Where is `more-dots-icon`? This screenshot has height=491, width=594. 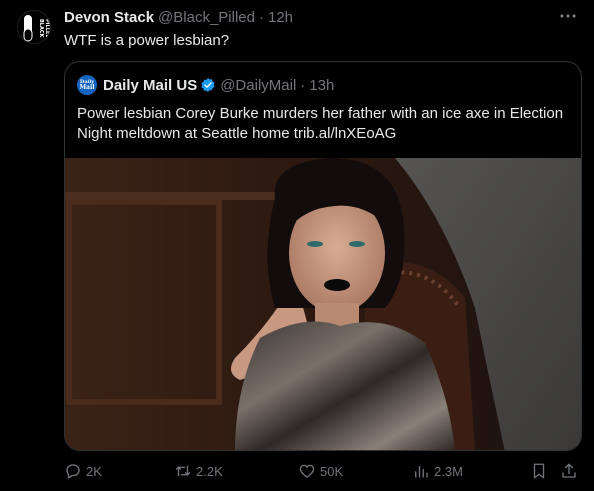 more-dots-icon is located at coordinates (568, 17).